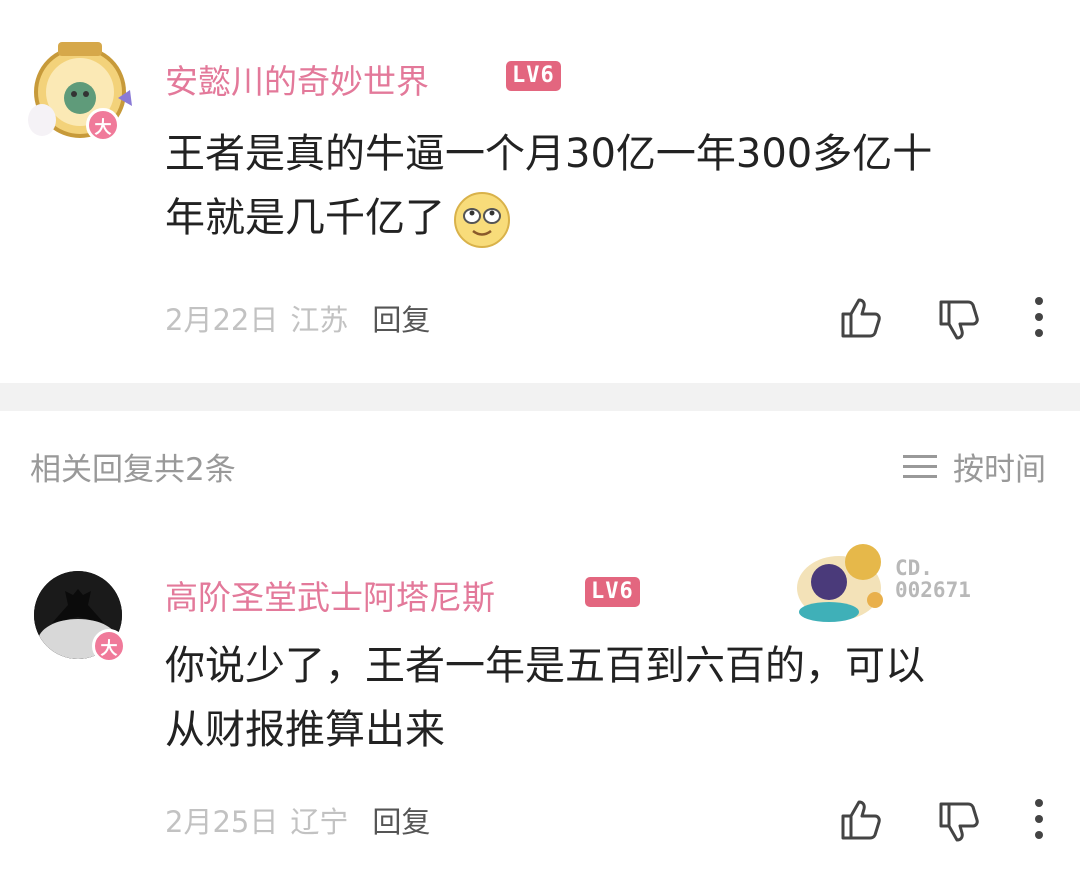 This screenshot has height=876, width=1080. Describe the element at coordinates (605, 698) in the screenshot. I see `comment-text: 你说少了，王者一年是五百到六百的，可以 从财报推算出来` at that location.